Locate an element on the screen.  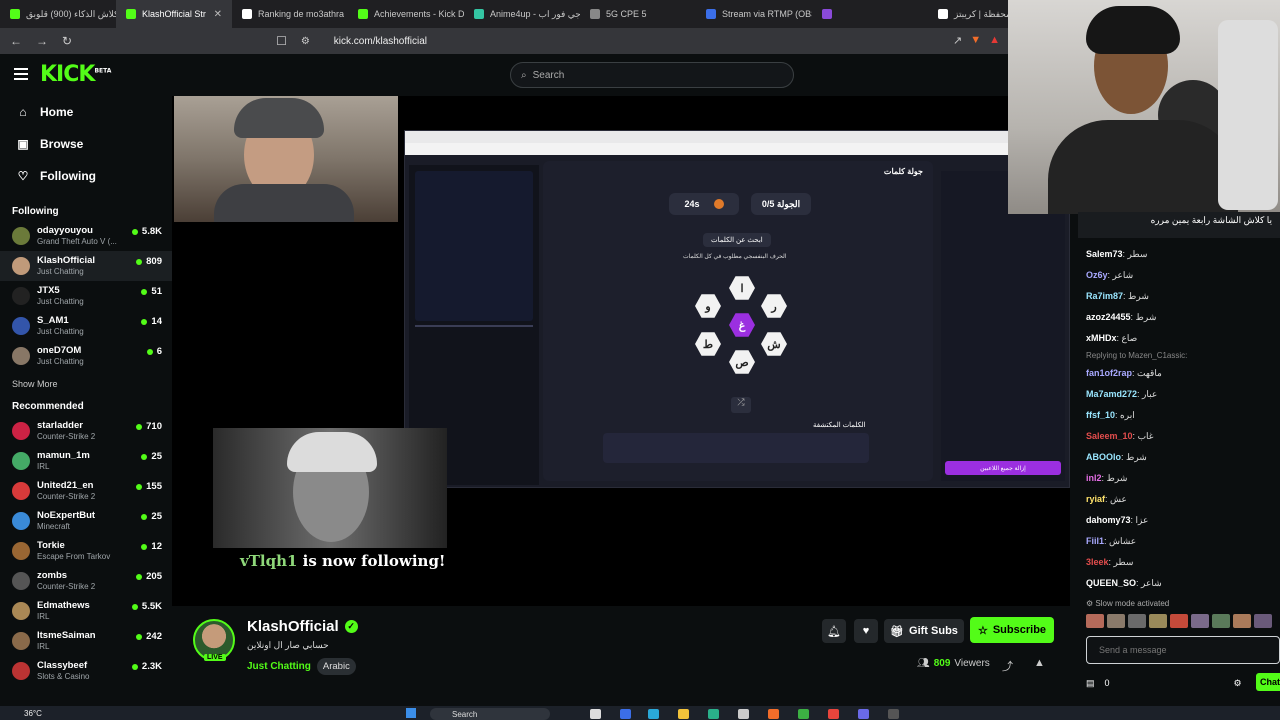
remove-players-button: إزالة جميع اللاعبين is located at coordinates (1003, 468).